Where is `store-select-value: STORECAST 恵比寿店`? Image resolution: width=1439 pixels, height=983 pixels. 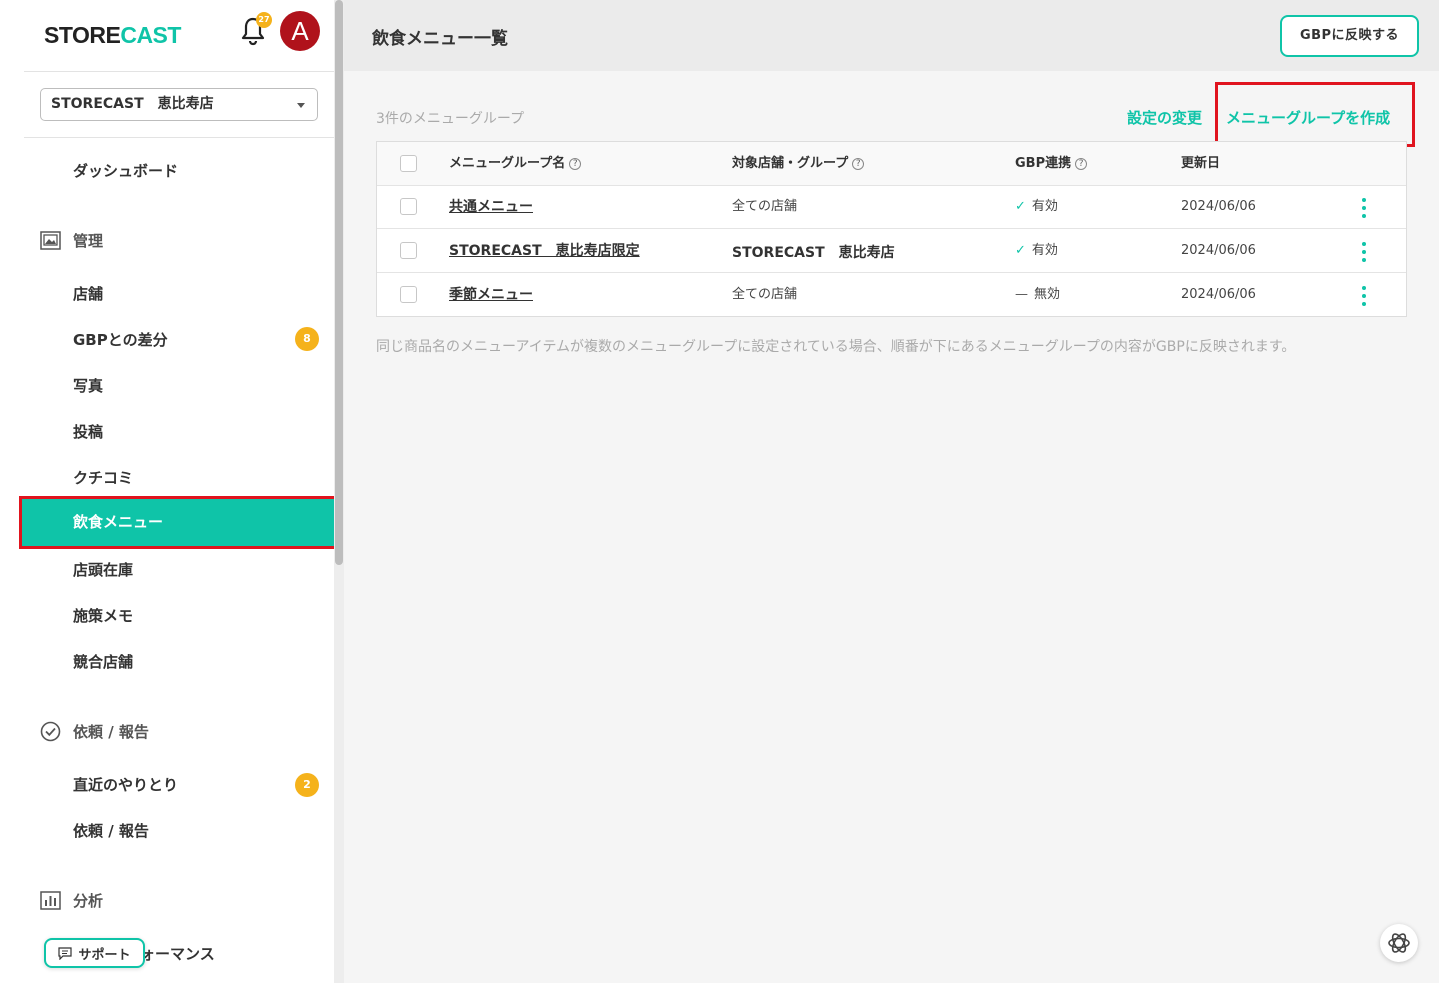 store-select-value: STORECAST 恵比寿店 is located at coordinates (132, 104).